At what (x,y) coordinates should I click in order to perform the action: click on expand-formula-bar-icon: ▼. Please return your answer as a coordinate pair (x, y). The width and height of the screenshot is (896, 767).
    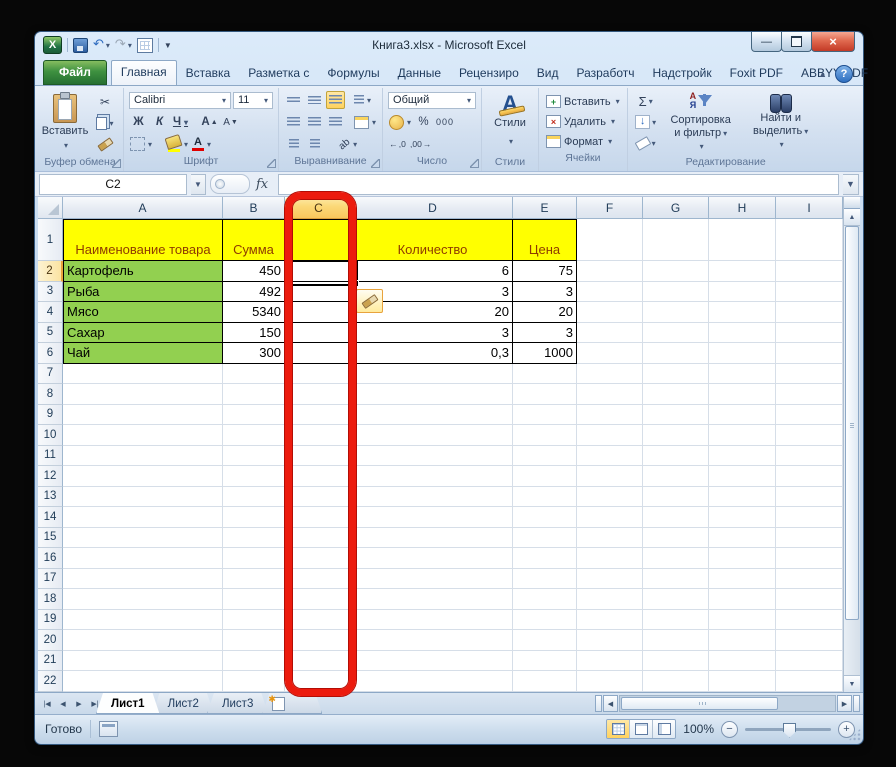
    Looking at the image, I should click on (851, 184).